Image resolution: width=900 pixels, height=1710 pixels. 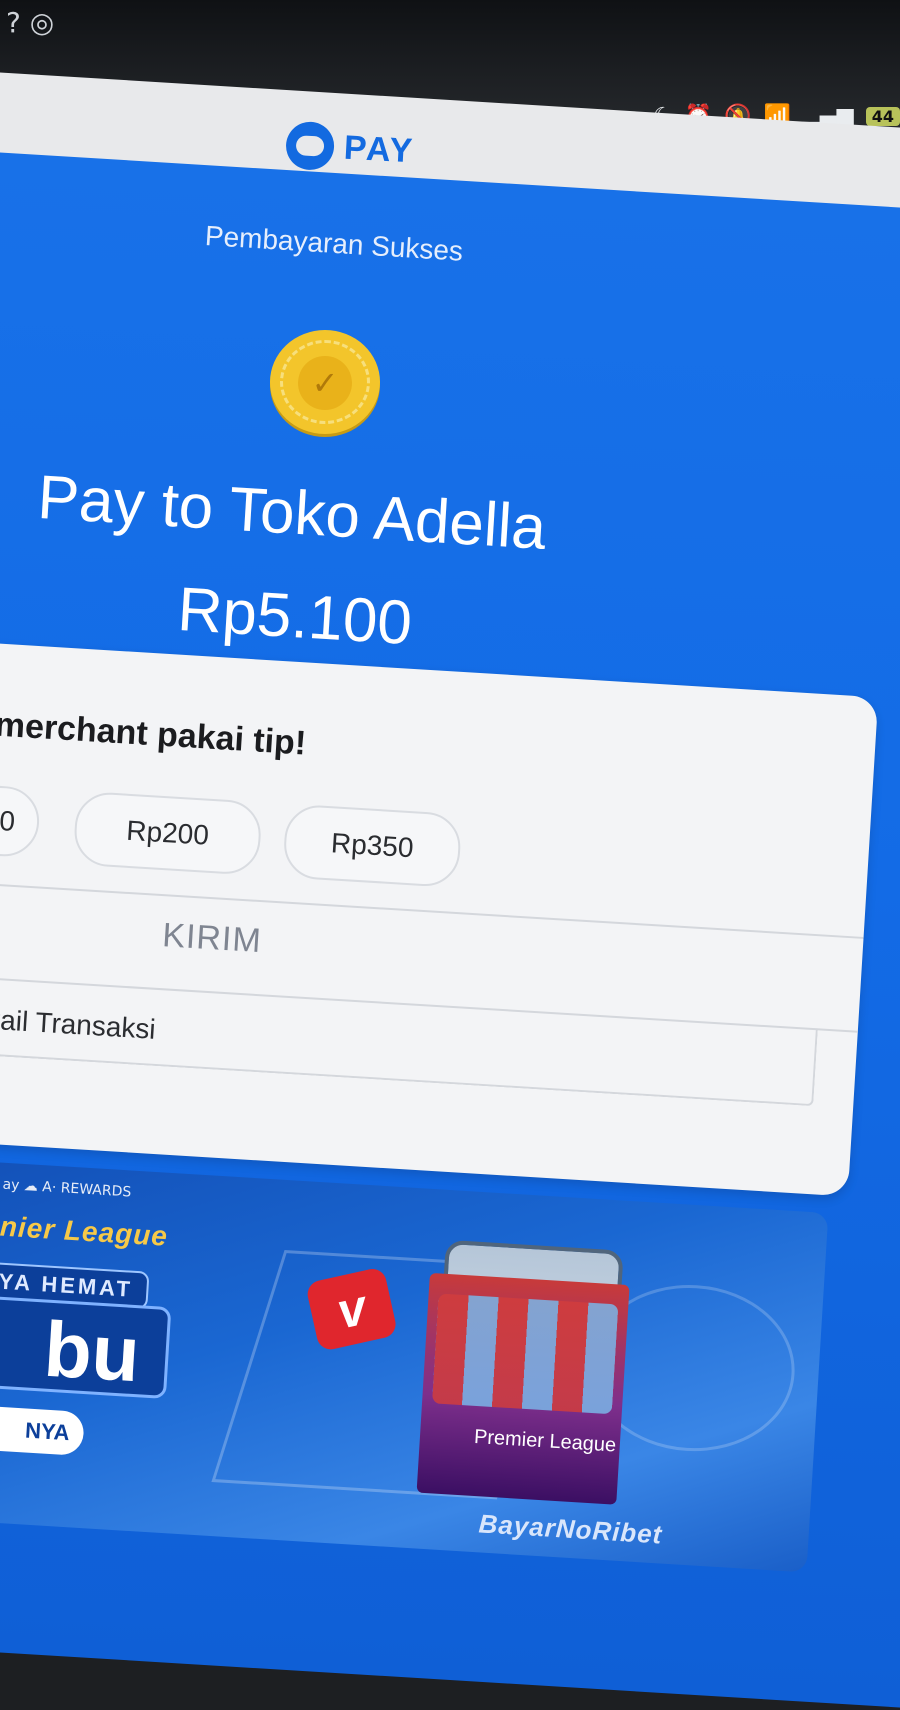 I want to click on tip-option-0: 0, so click(x=21, y=820).